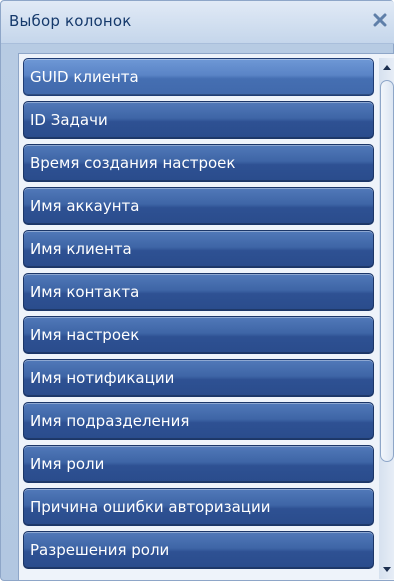  Describe the element at coordinates (198, 335) in the screenshot. I see `column-item-settings-name: Имя настроек` at that location.